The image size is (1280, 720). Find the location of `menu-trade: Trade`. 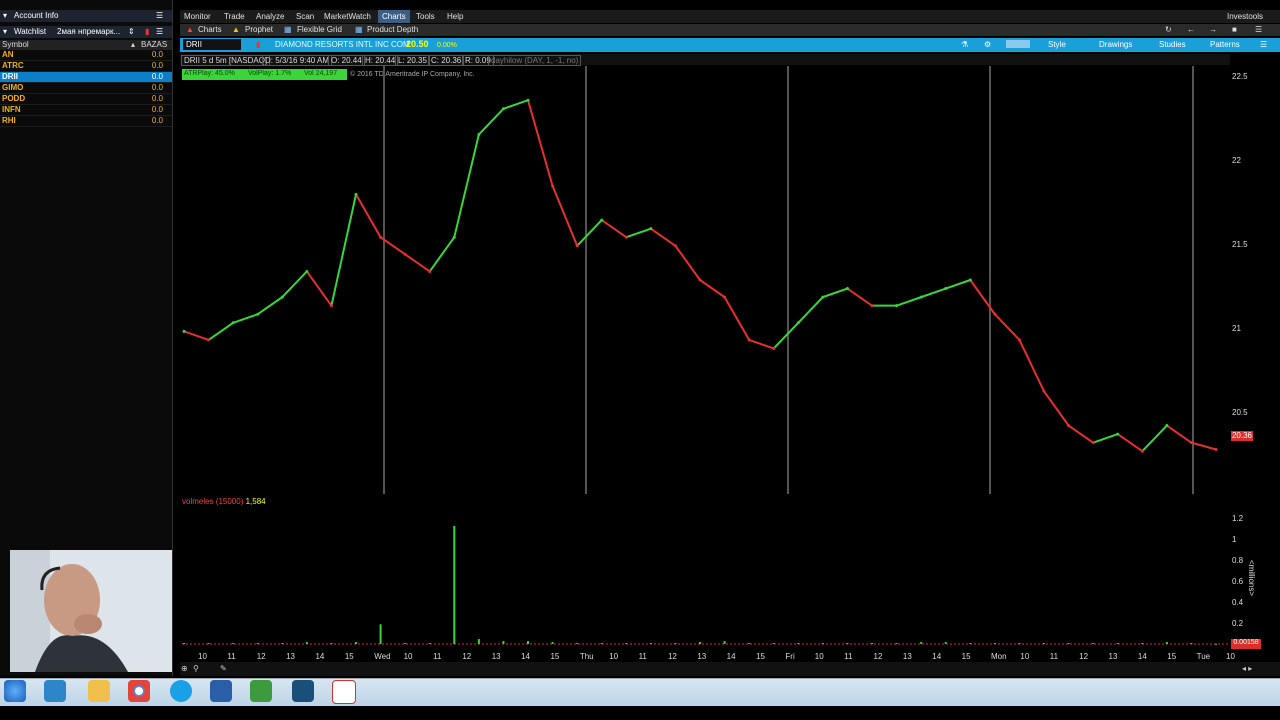

menu-trade: Trade is located at coordinates (234, 16).